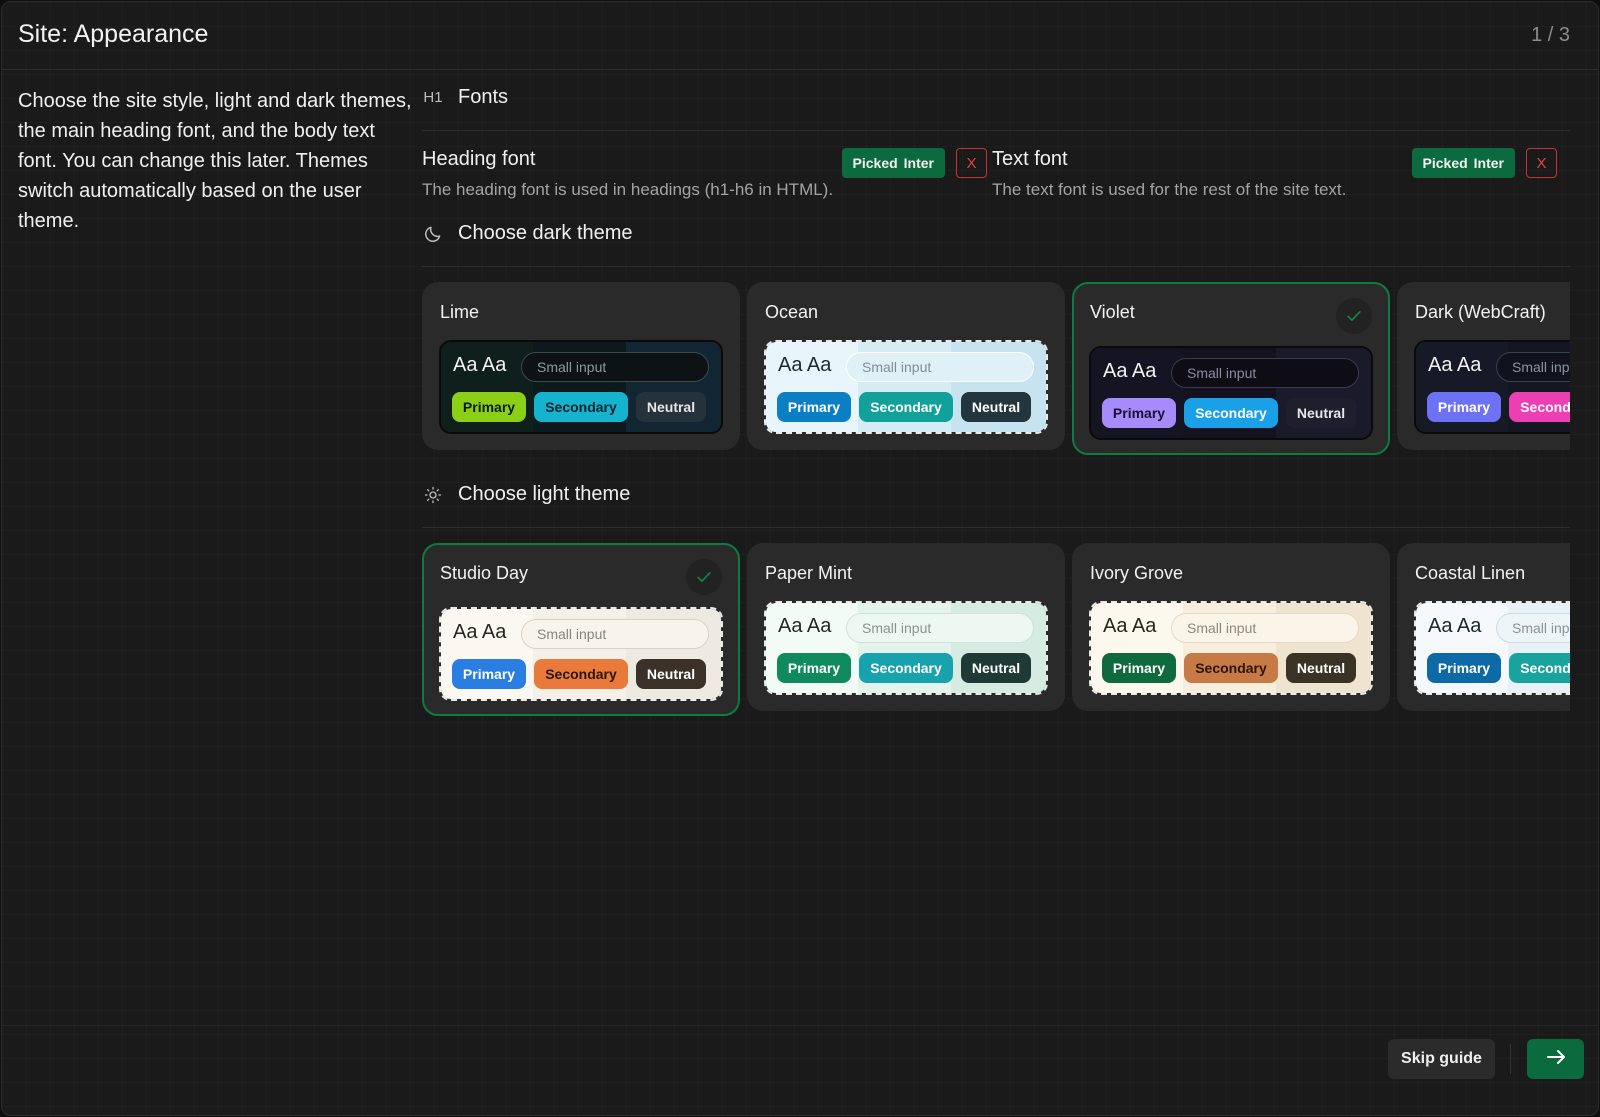  I want to click on moon-icon, so click(433, 234).